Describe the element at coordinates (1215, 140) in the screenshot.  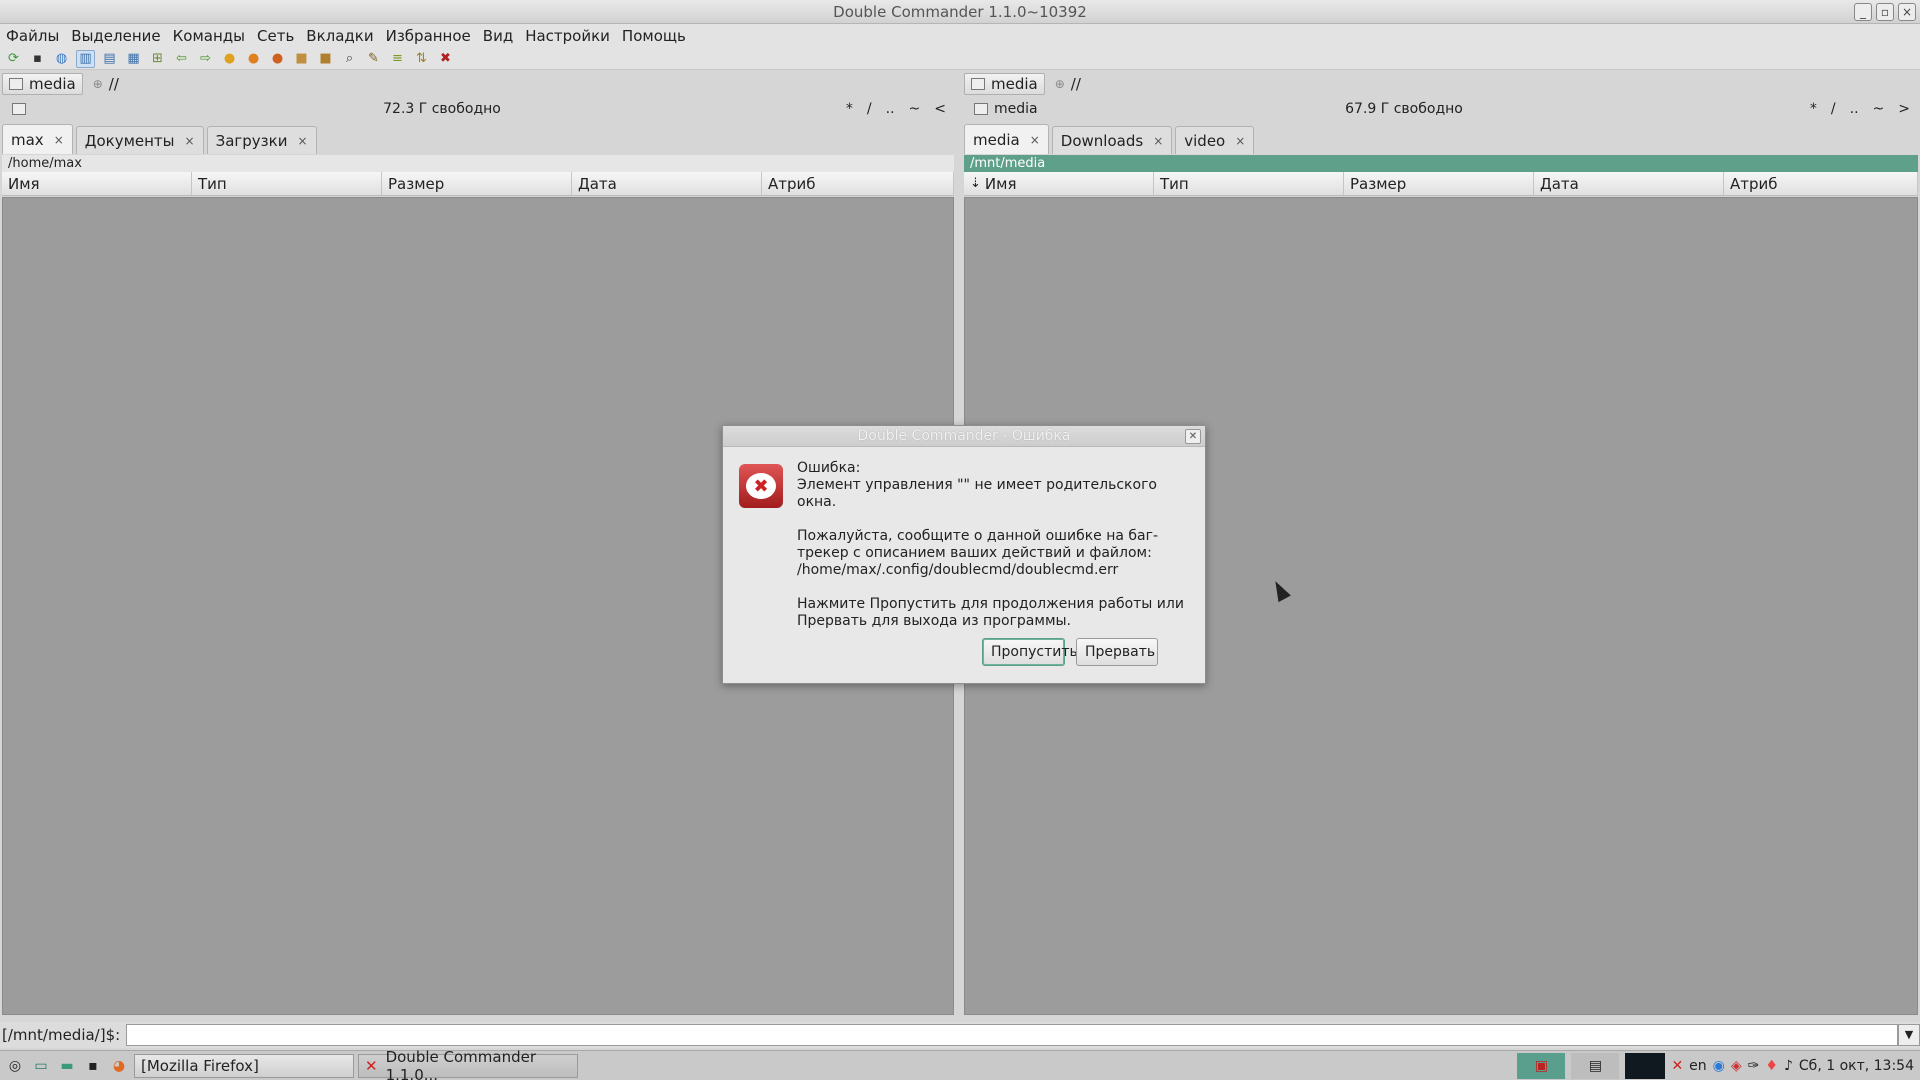
I see `tab-video: video ×` at that location.